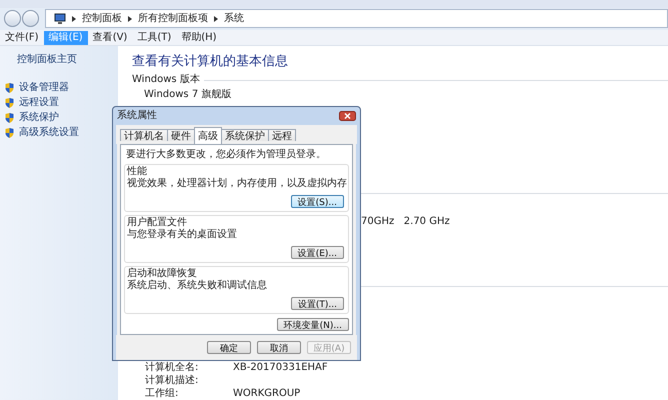 The width and height of the screenshot is (668, 400). I want to click on sidebar-link: 设备管理器, so click(44, 88).